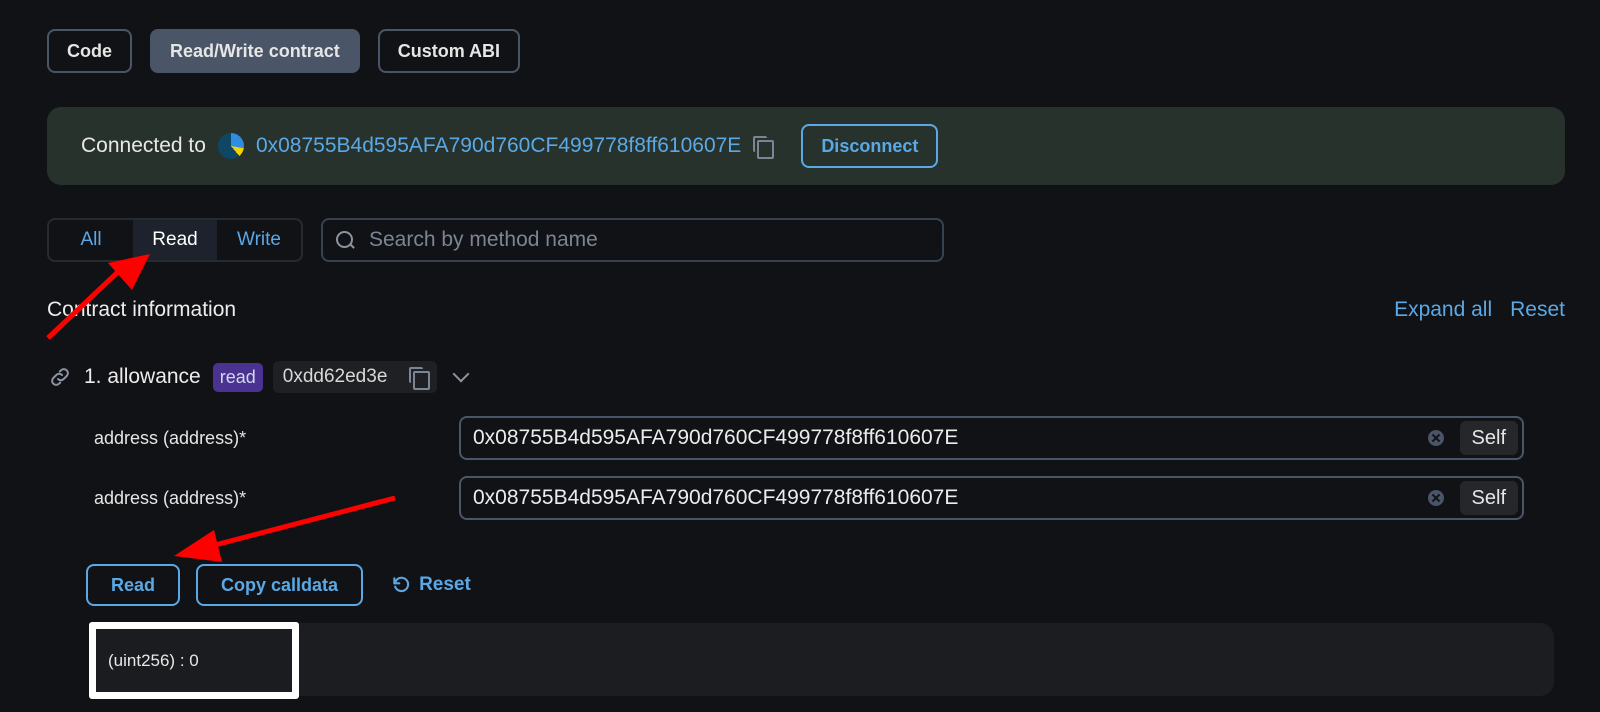 The width and height of the screenshot is (1600, 712). Describe the element at coordinates (255, 51) in the screenshot. I see `tab-read-write-contract: Read/Write contract` at that location.